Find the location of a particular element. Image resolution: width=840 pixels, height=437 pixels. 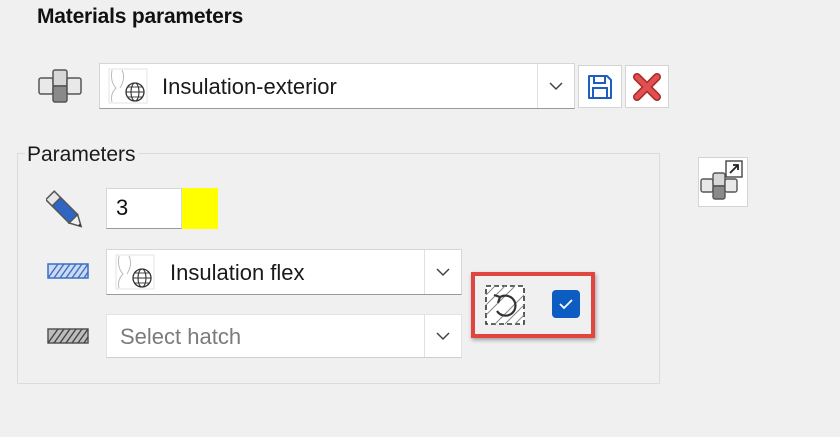

open-material-button is located at coordinates (723, 182).